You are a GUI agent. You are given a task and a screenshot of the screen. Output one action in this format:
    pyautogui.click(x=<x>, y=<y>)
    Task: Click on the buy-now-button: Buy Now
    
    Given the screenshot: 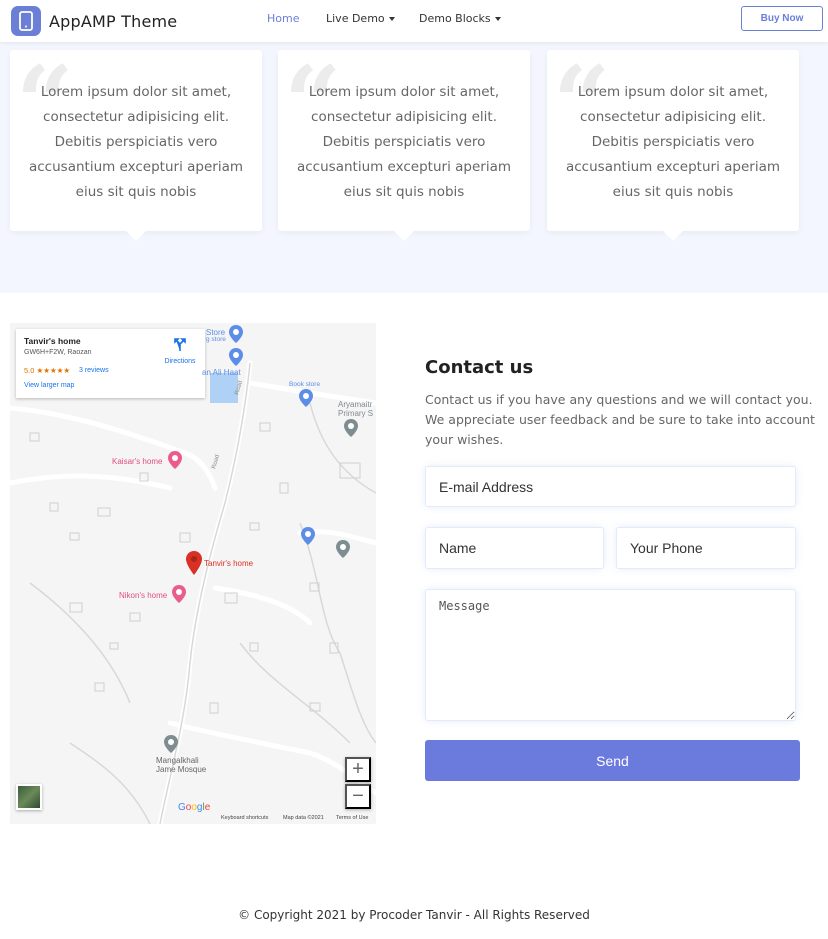 What is the action you would take?
    pyautogui.click(x=782, y=18)
    